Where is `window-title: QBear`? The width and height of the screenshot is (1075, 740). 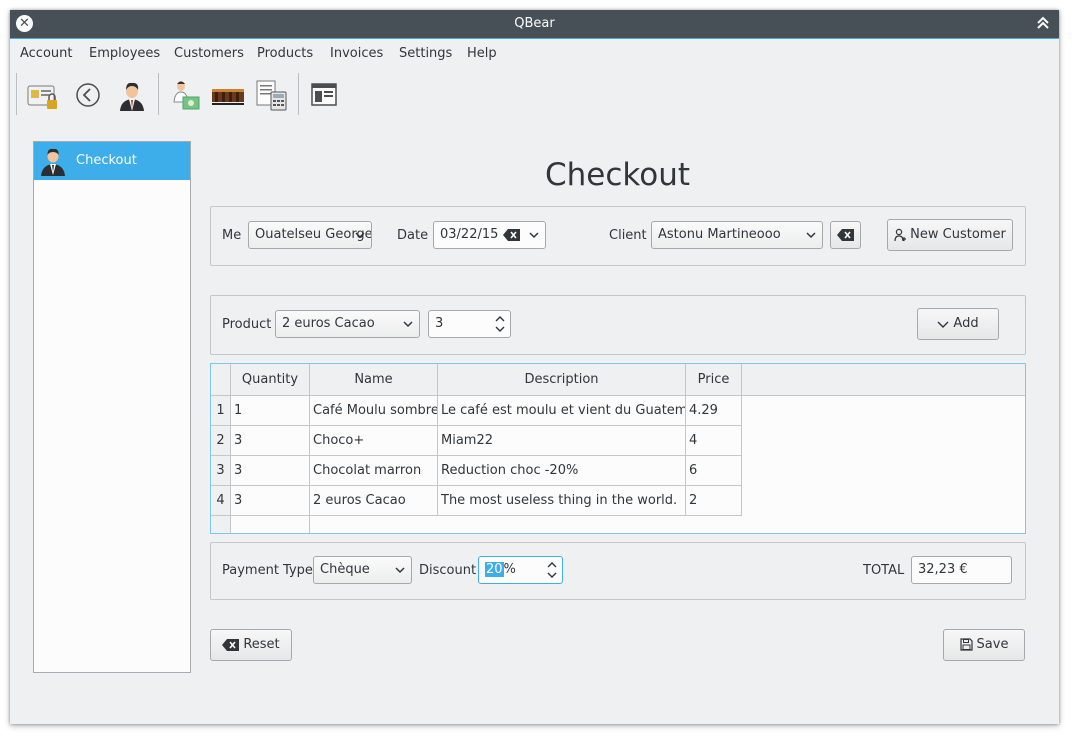
window-title: QBear is located at coordinates (534, 23).